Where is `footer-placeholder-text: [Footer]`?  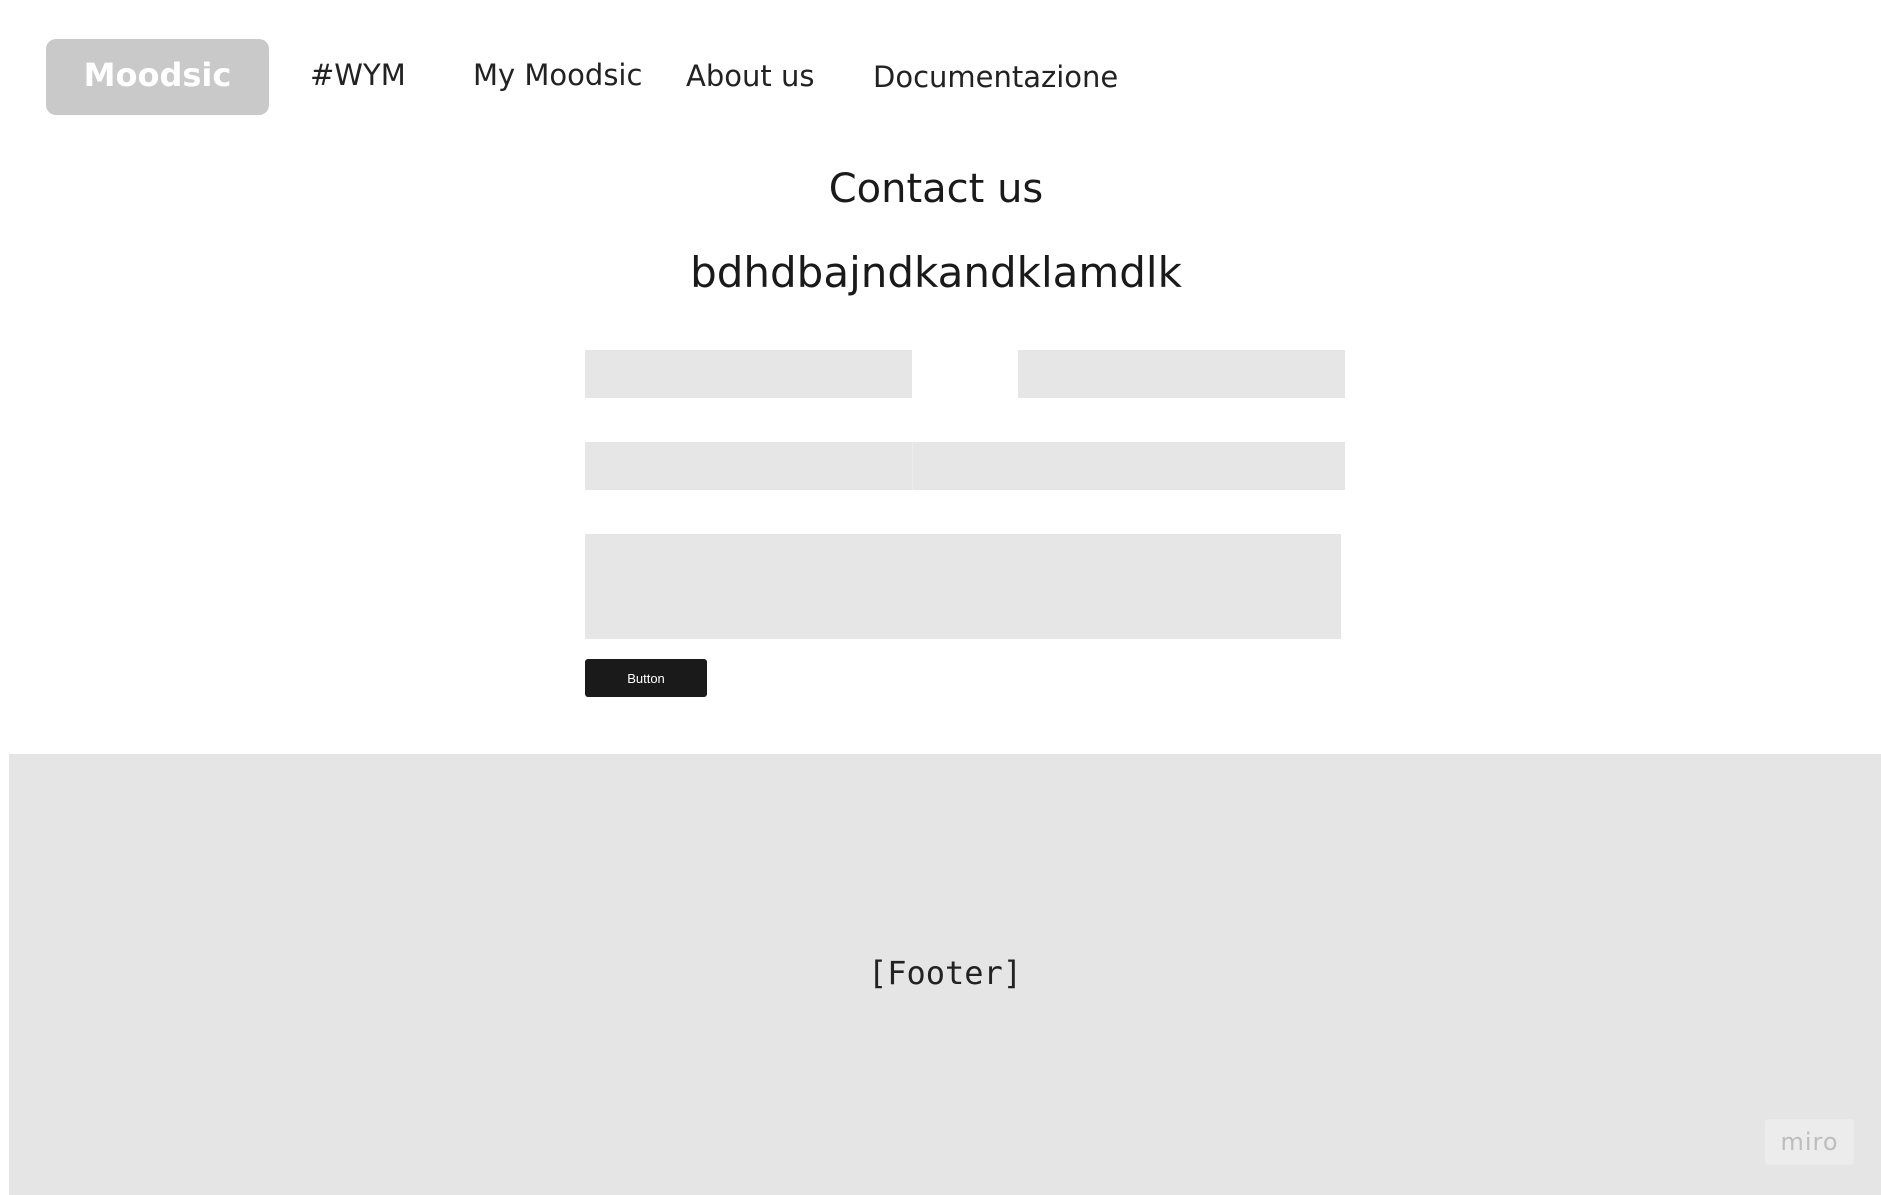
footer-placeholder-text: [Footer] is located at coordinates (945, 973).